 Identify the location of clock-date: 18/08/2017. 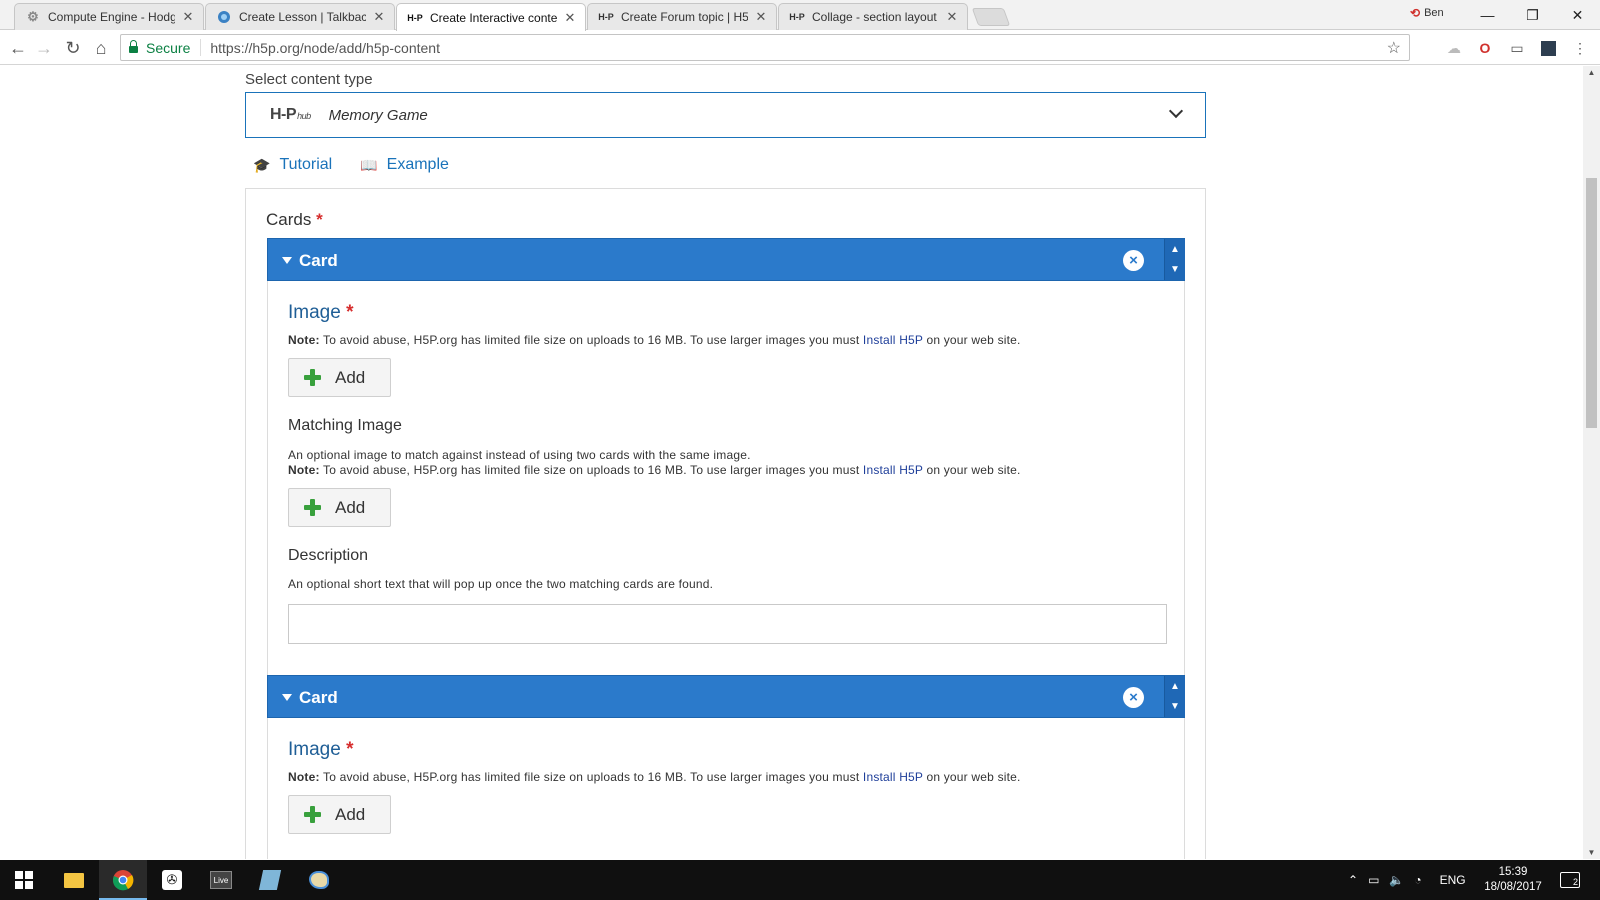
(1513, 887).